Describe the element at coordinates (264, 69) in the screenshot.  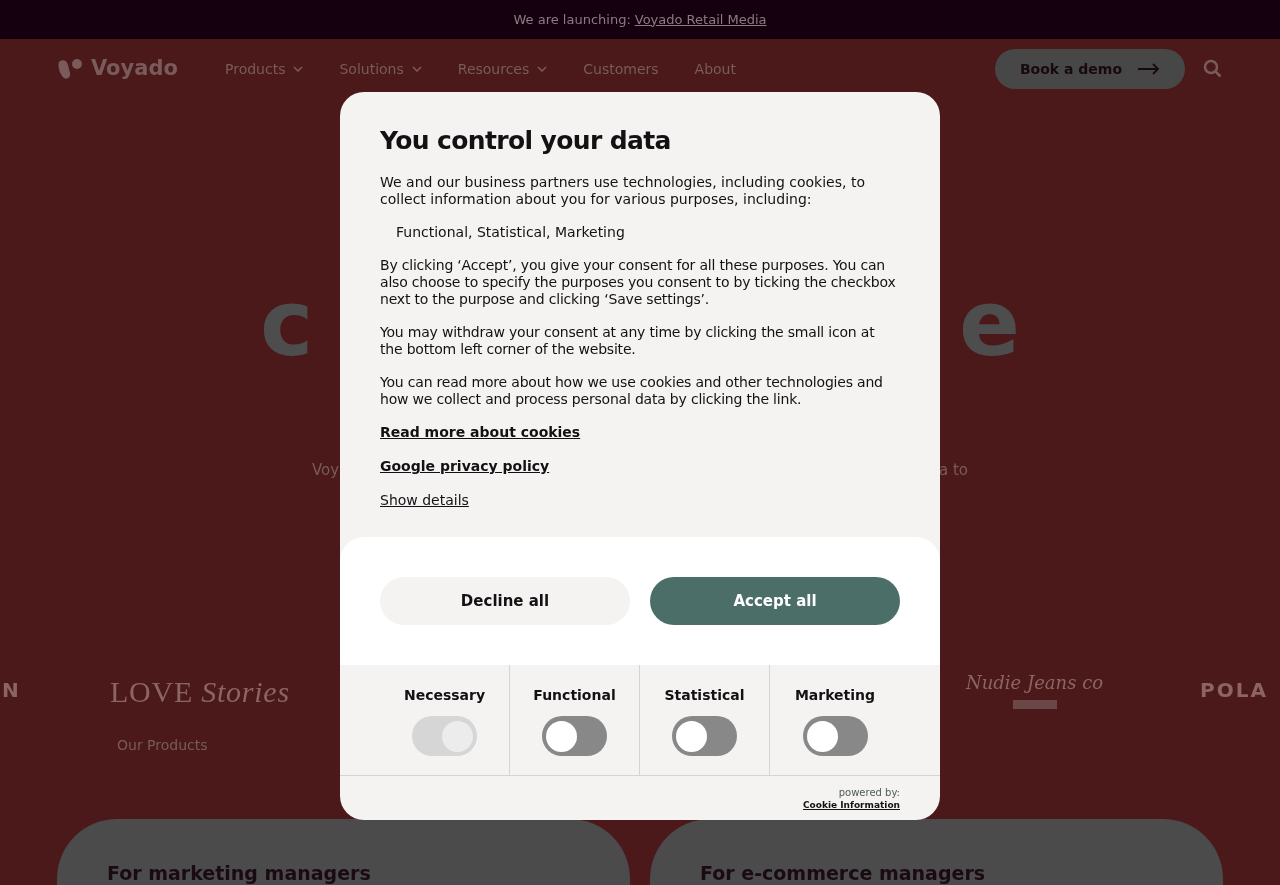
I see `nav-link: Products` at that location.